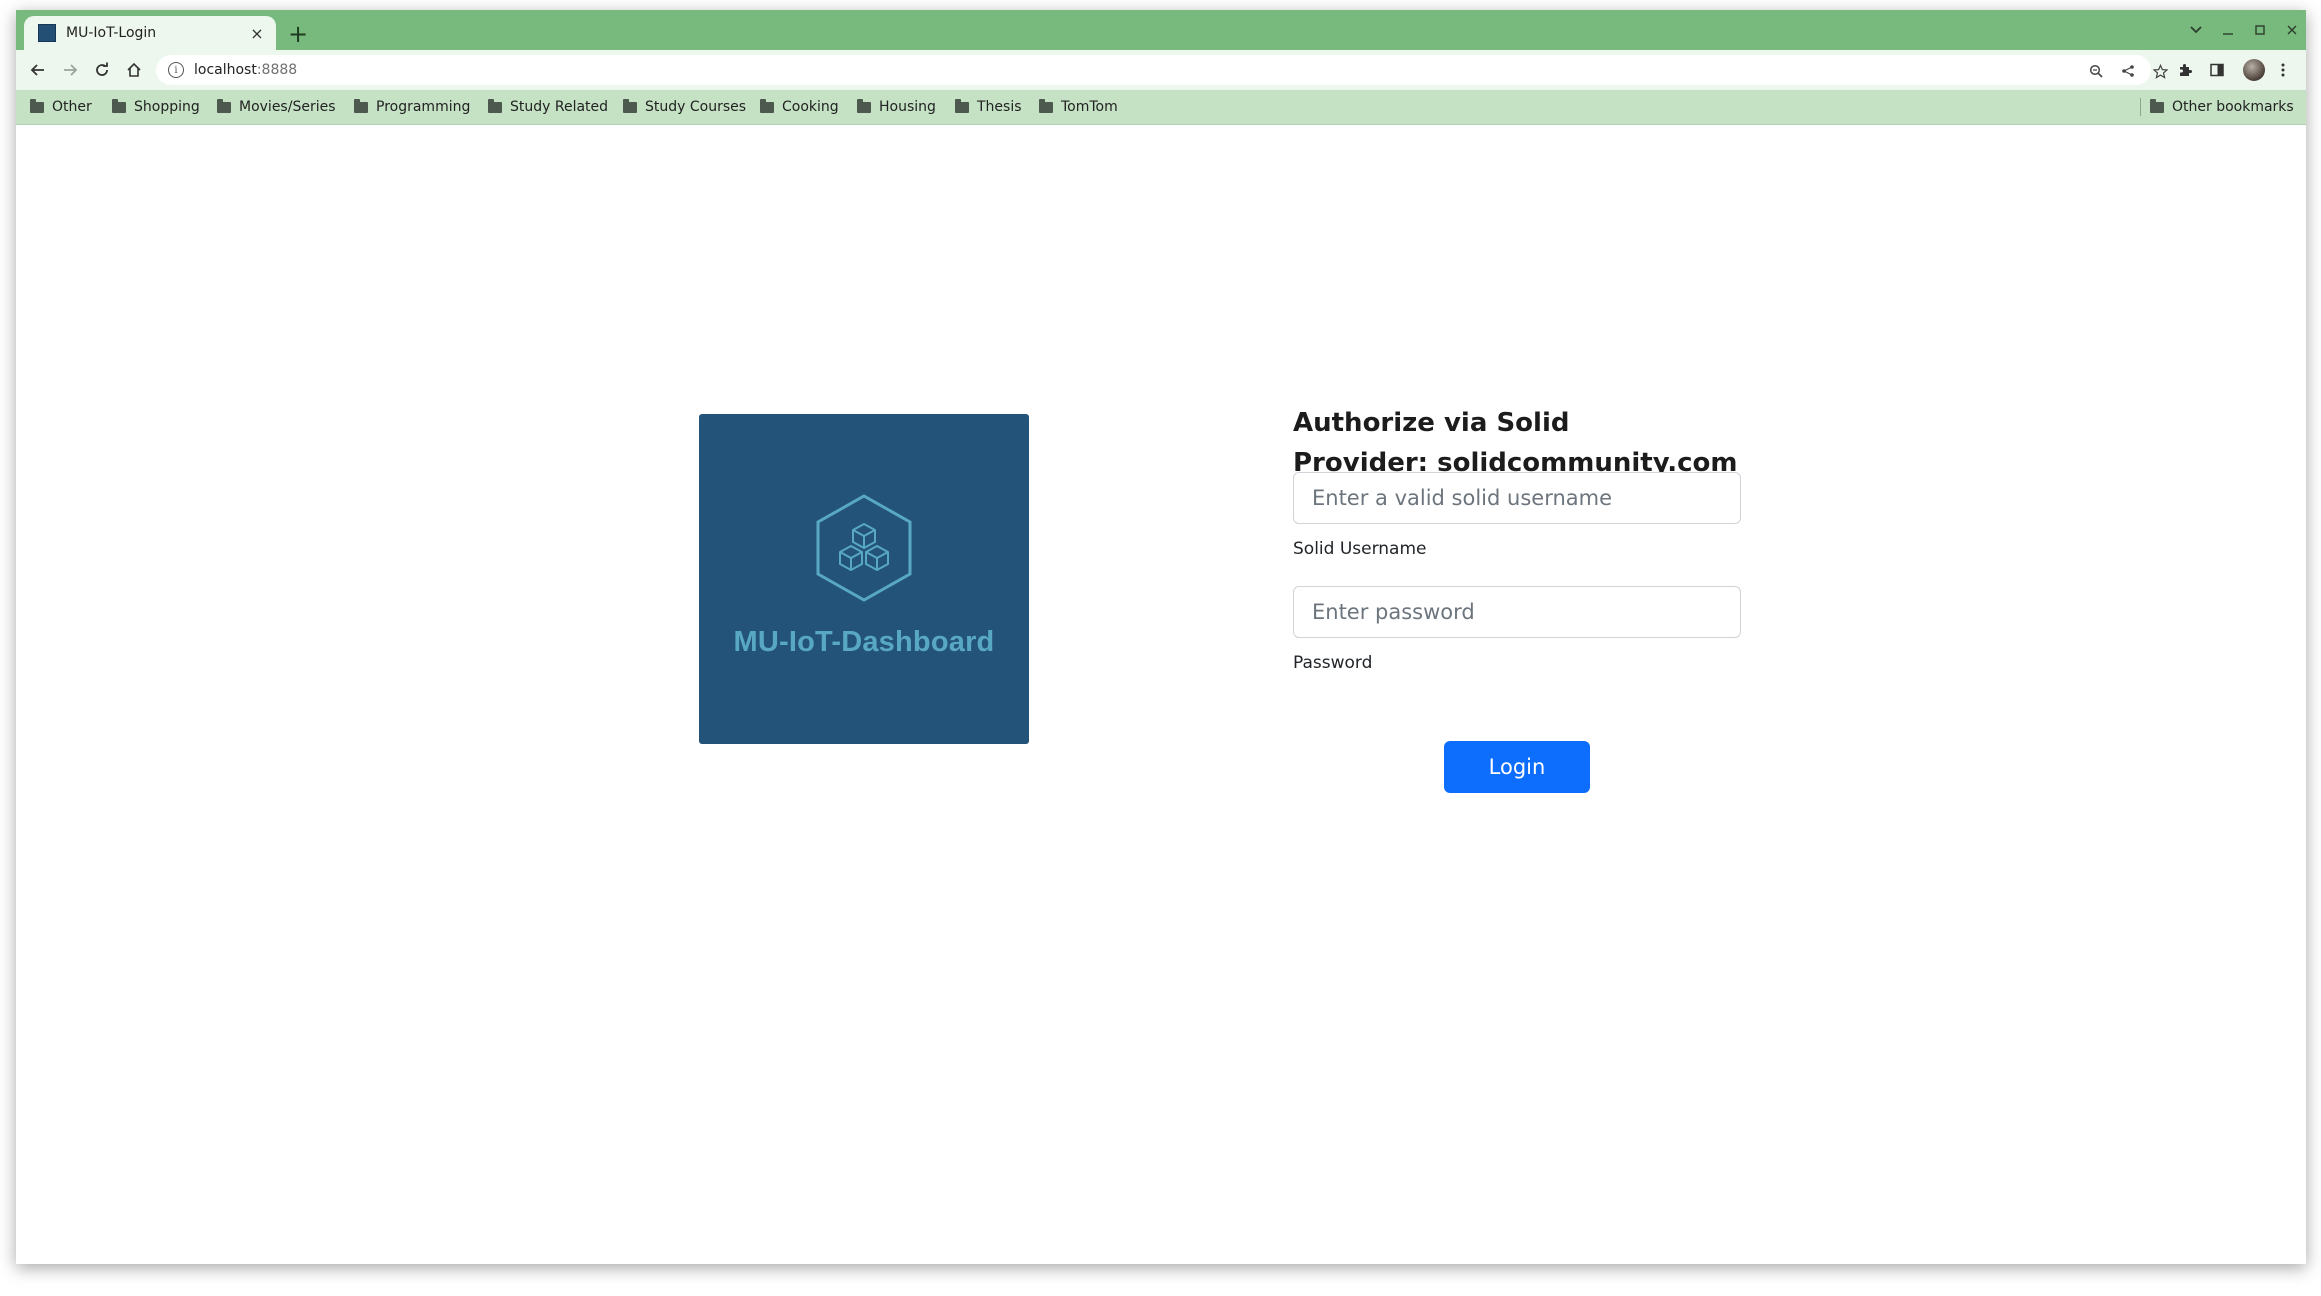 The width and height of the screenshot is (2321, 1296). I want to click on tab-title: MU-IoT-Login, so click(111, 33).